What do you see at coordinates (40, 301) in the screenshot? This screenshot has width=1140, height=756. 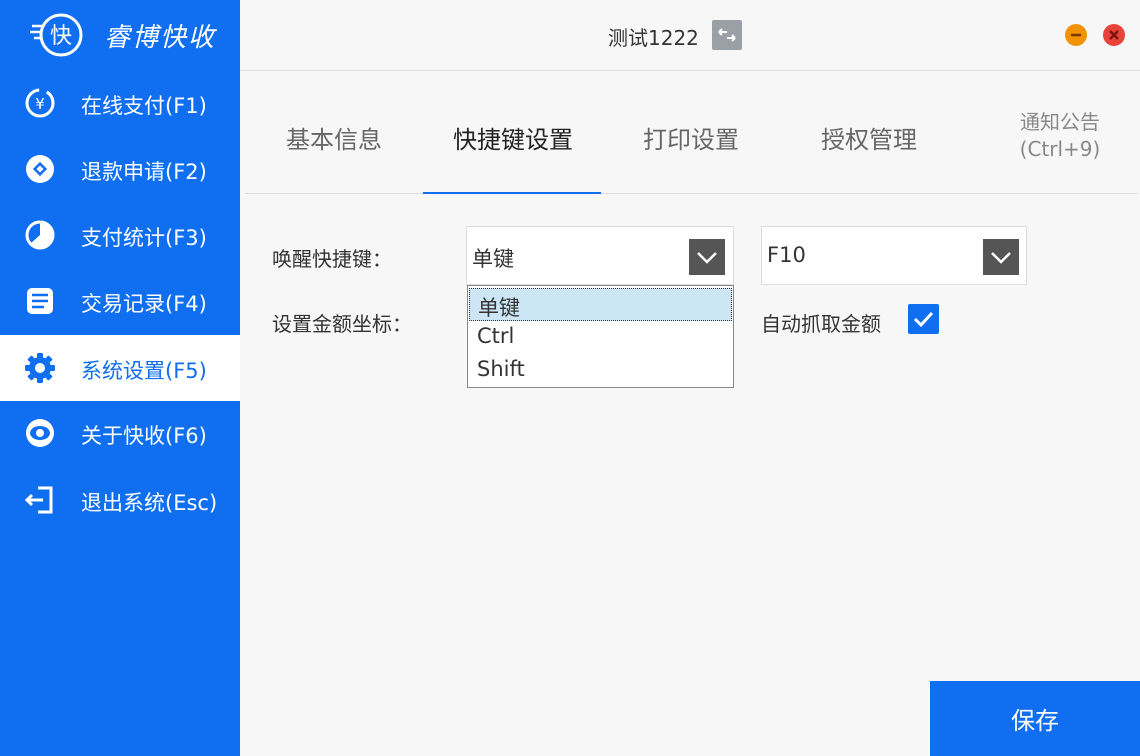 I see `document-list-icon` at bounding box center [40, 301].